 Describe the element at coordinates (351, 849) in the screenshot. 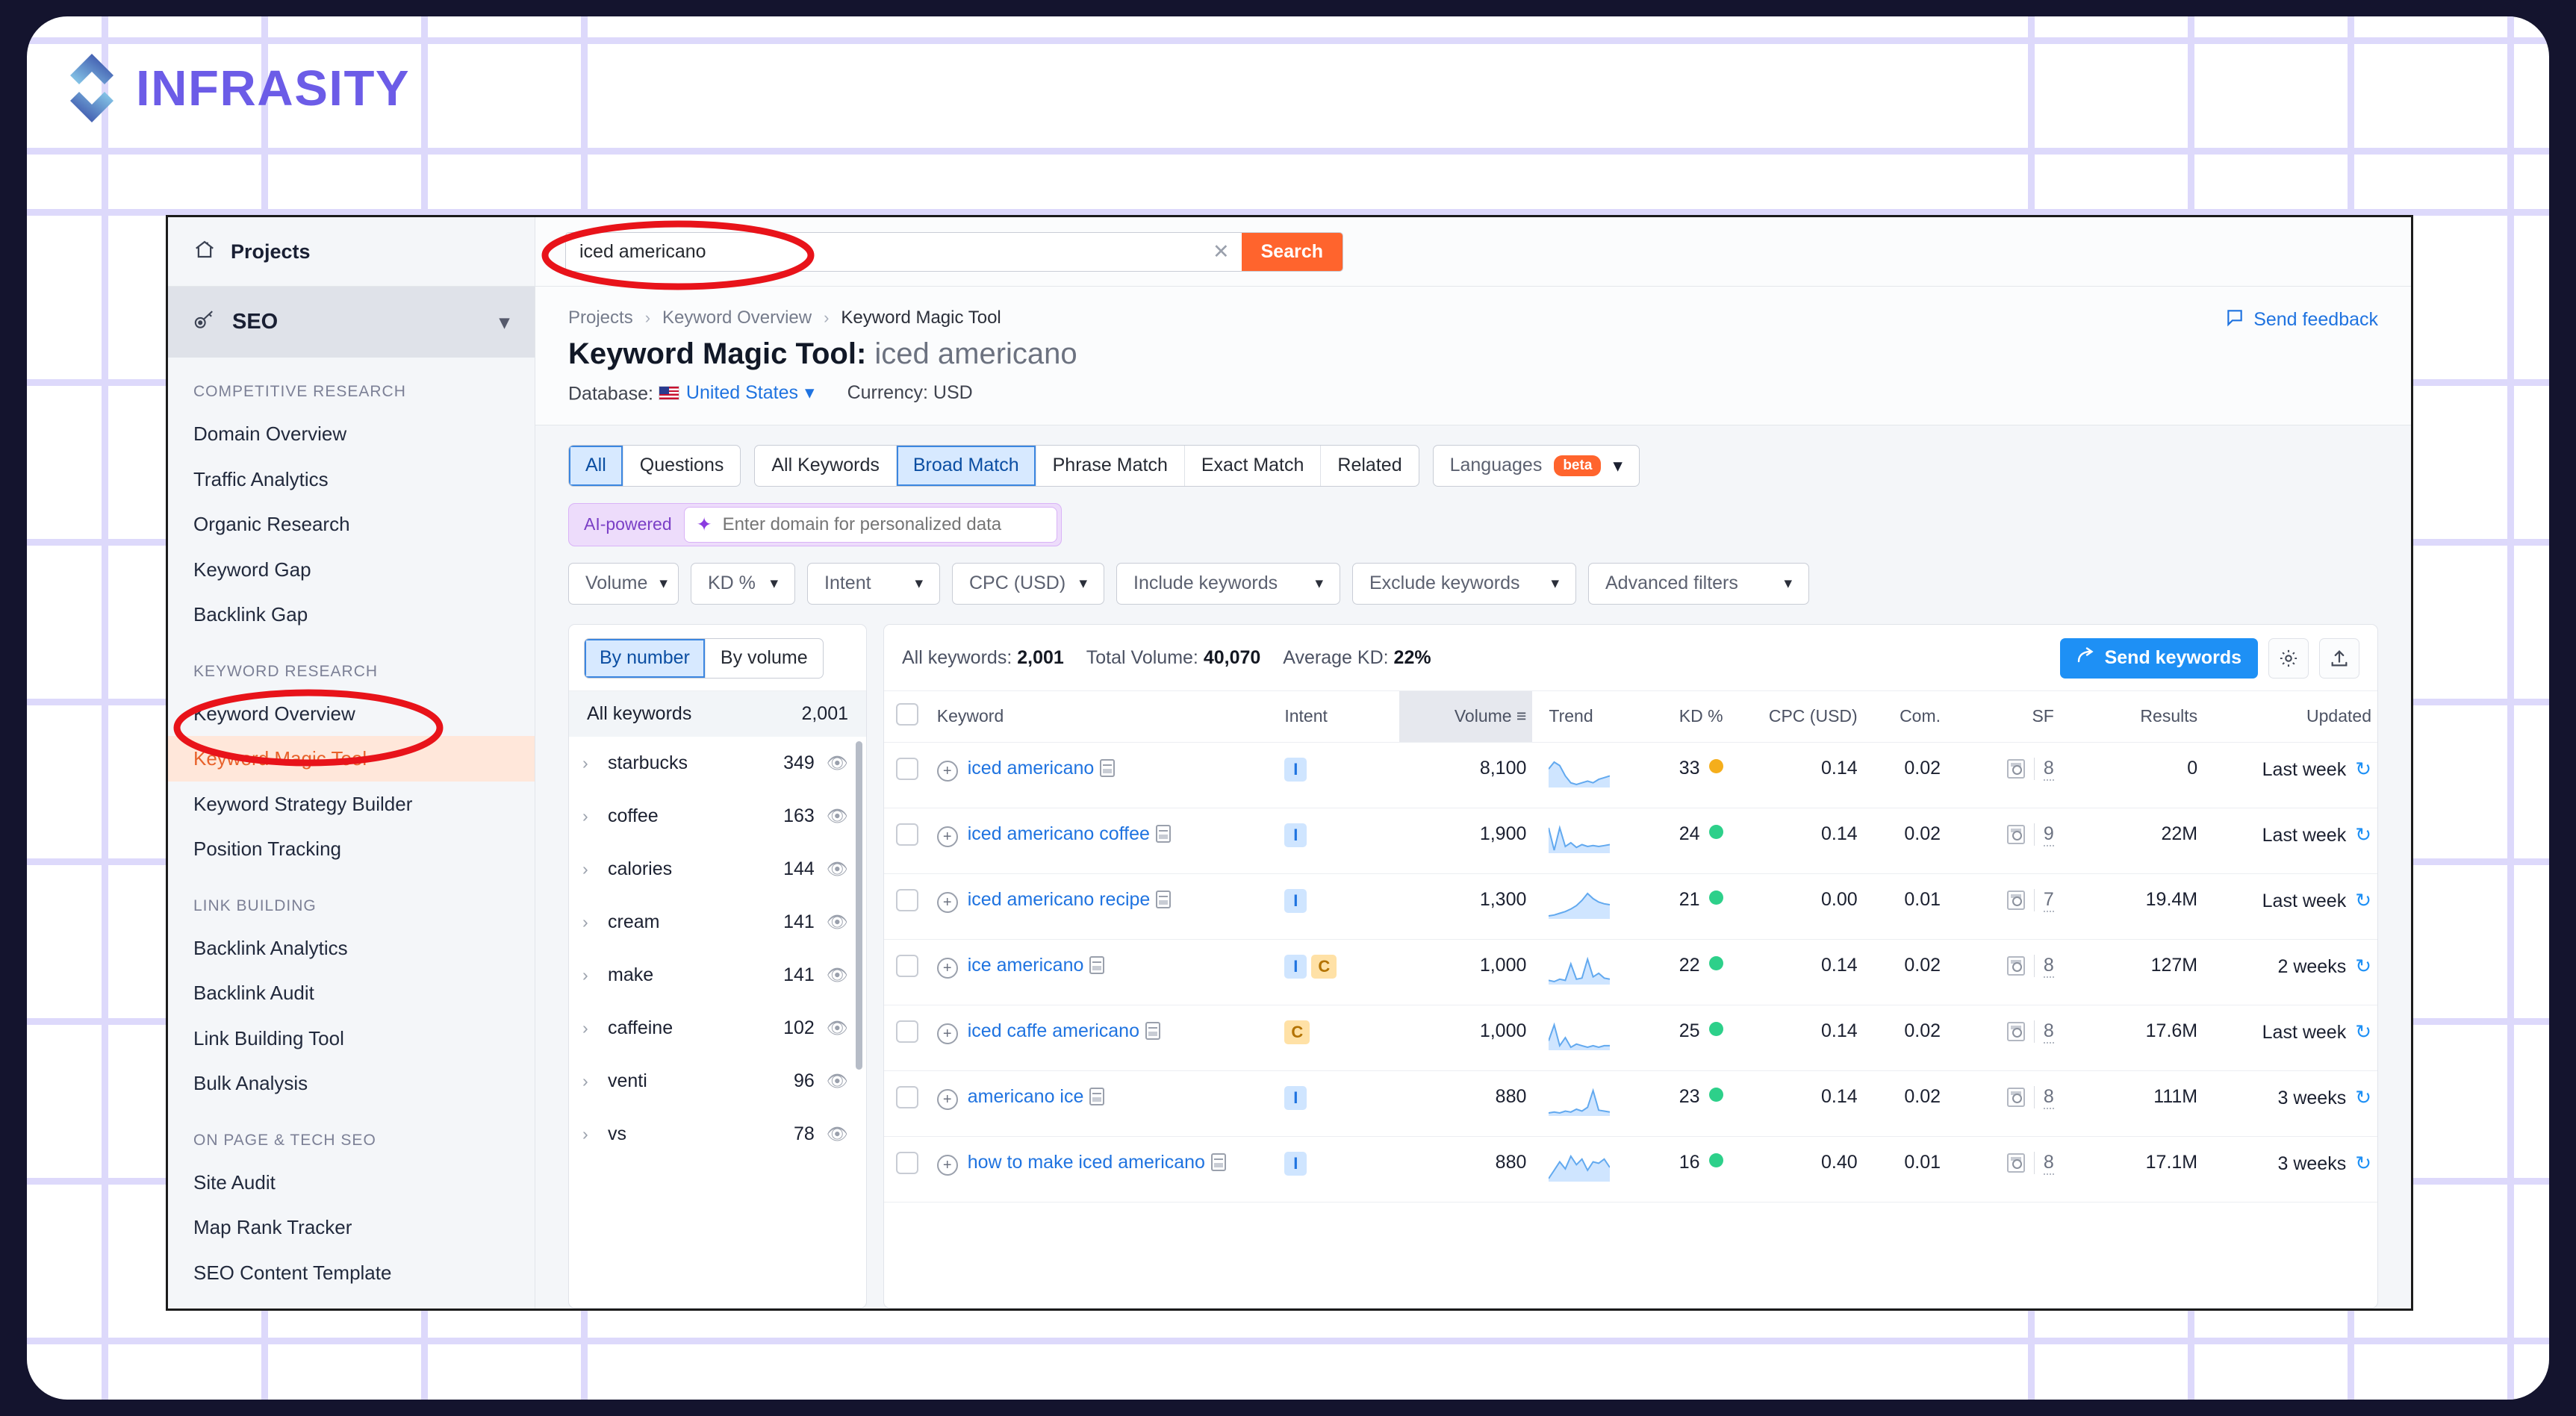

I see `sidebar-item-position-tracking: Position Tracking` at that location.